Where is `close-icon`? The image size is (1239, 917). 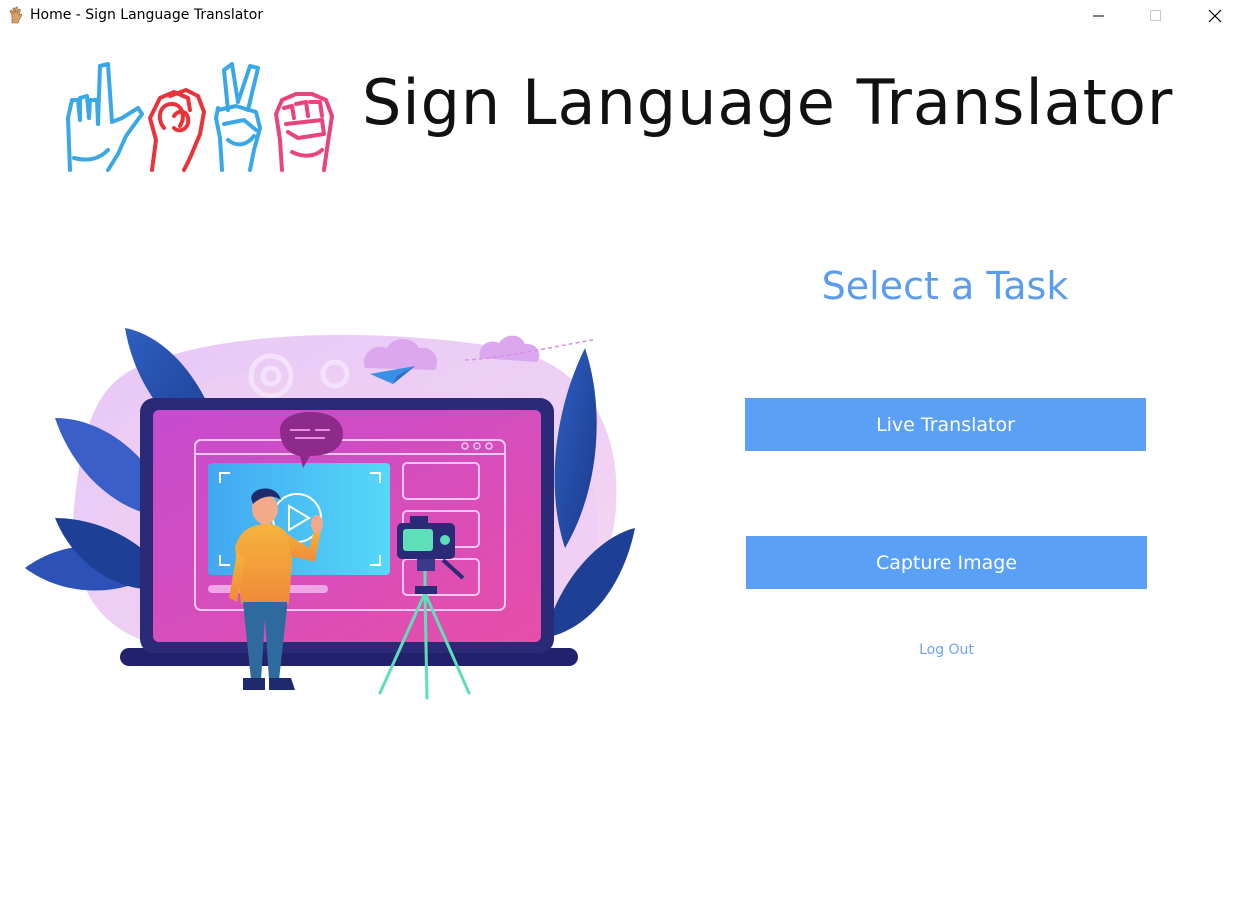 close-icon is located at coordinates (1215, 16).